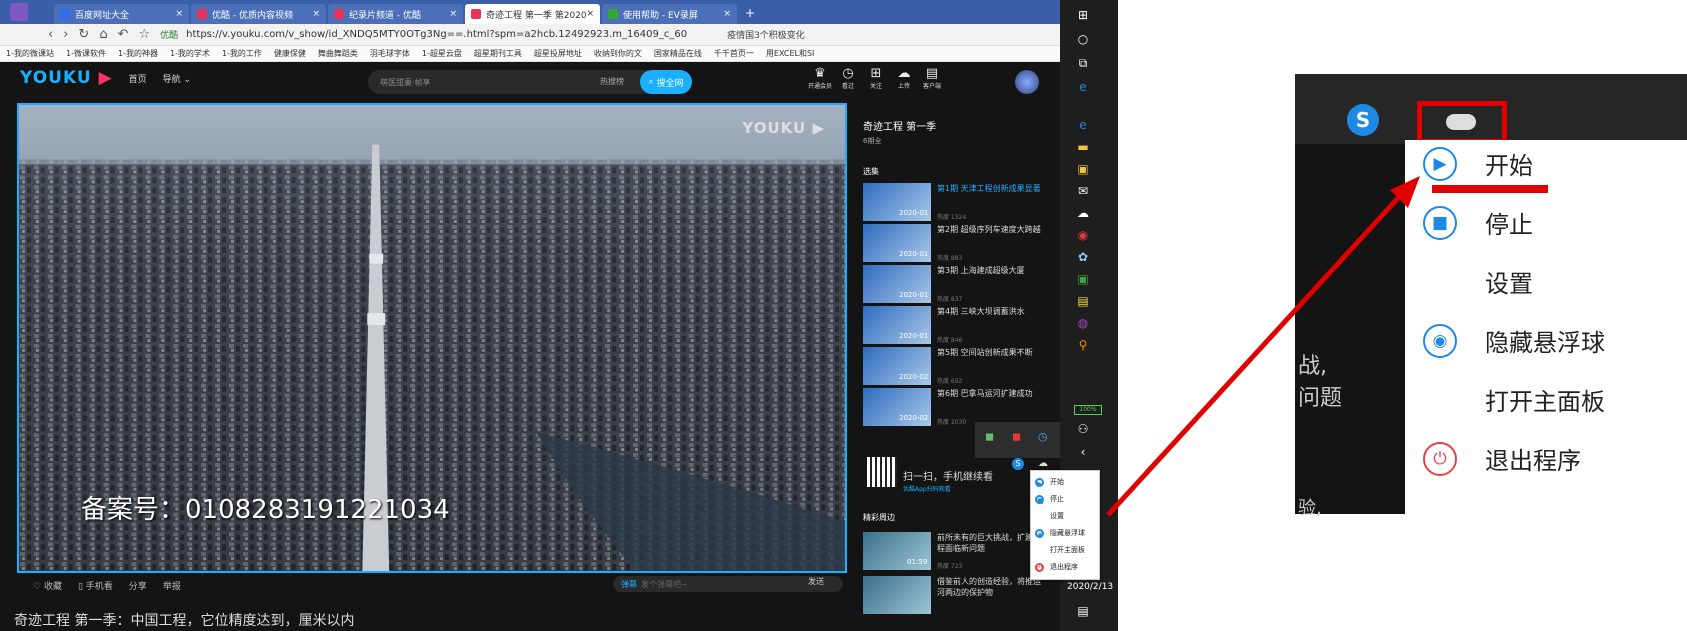 Image resolution: width=1687 pixels, height=631 pixels. What do you see at coordinates (138, 78) in the screenshot?
I see `nav-home: 首页` at bounding box center [138, 78].